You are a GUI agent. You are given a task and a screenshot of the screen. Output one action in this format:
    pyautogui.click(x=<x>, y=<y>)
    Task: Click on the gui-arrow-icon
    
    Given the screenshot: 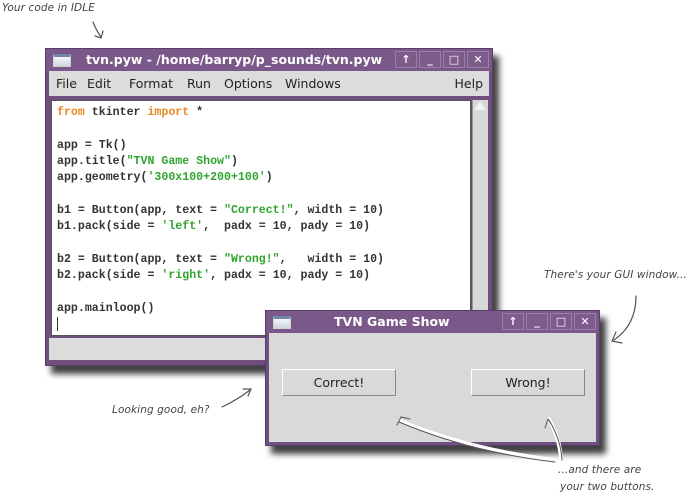 What is the action you would take?
    pyautogui.click(x=624, y=319)
    